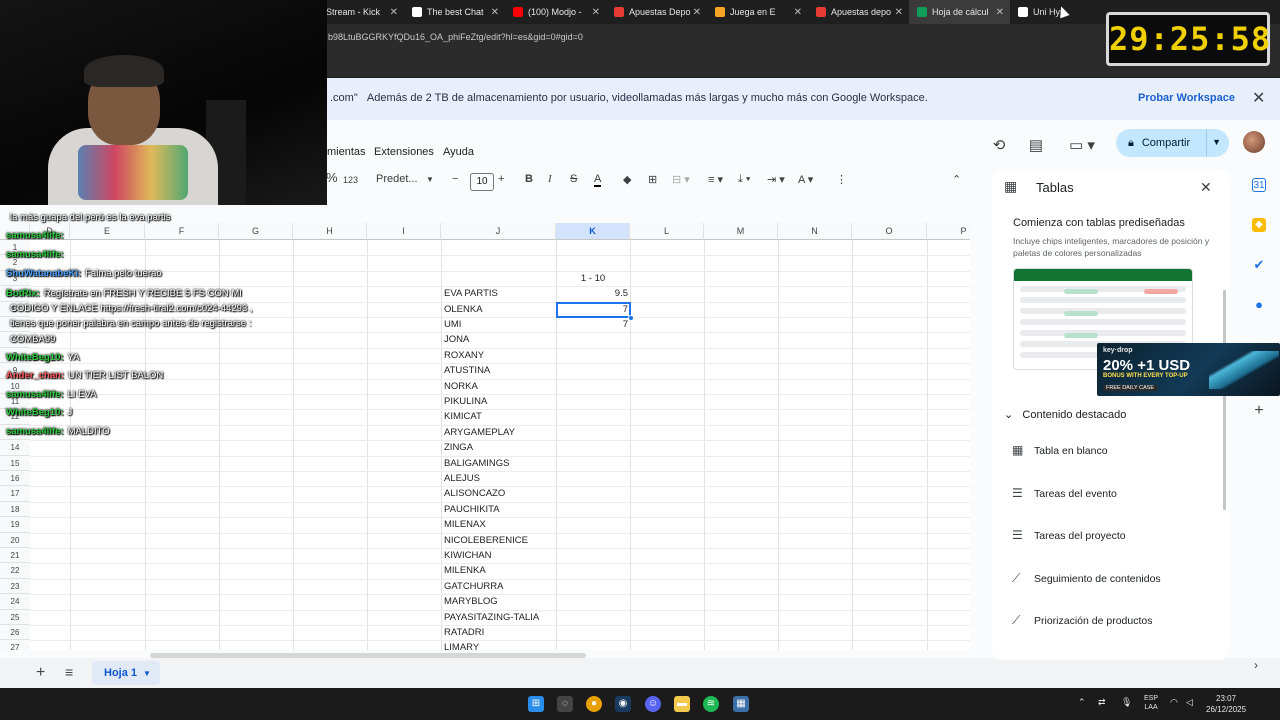  What do you see at coordinates (463, 309) in the screenshot?
I see `cell-name: OLENKA` at bounding box center [463, 309].